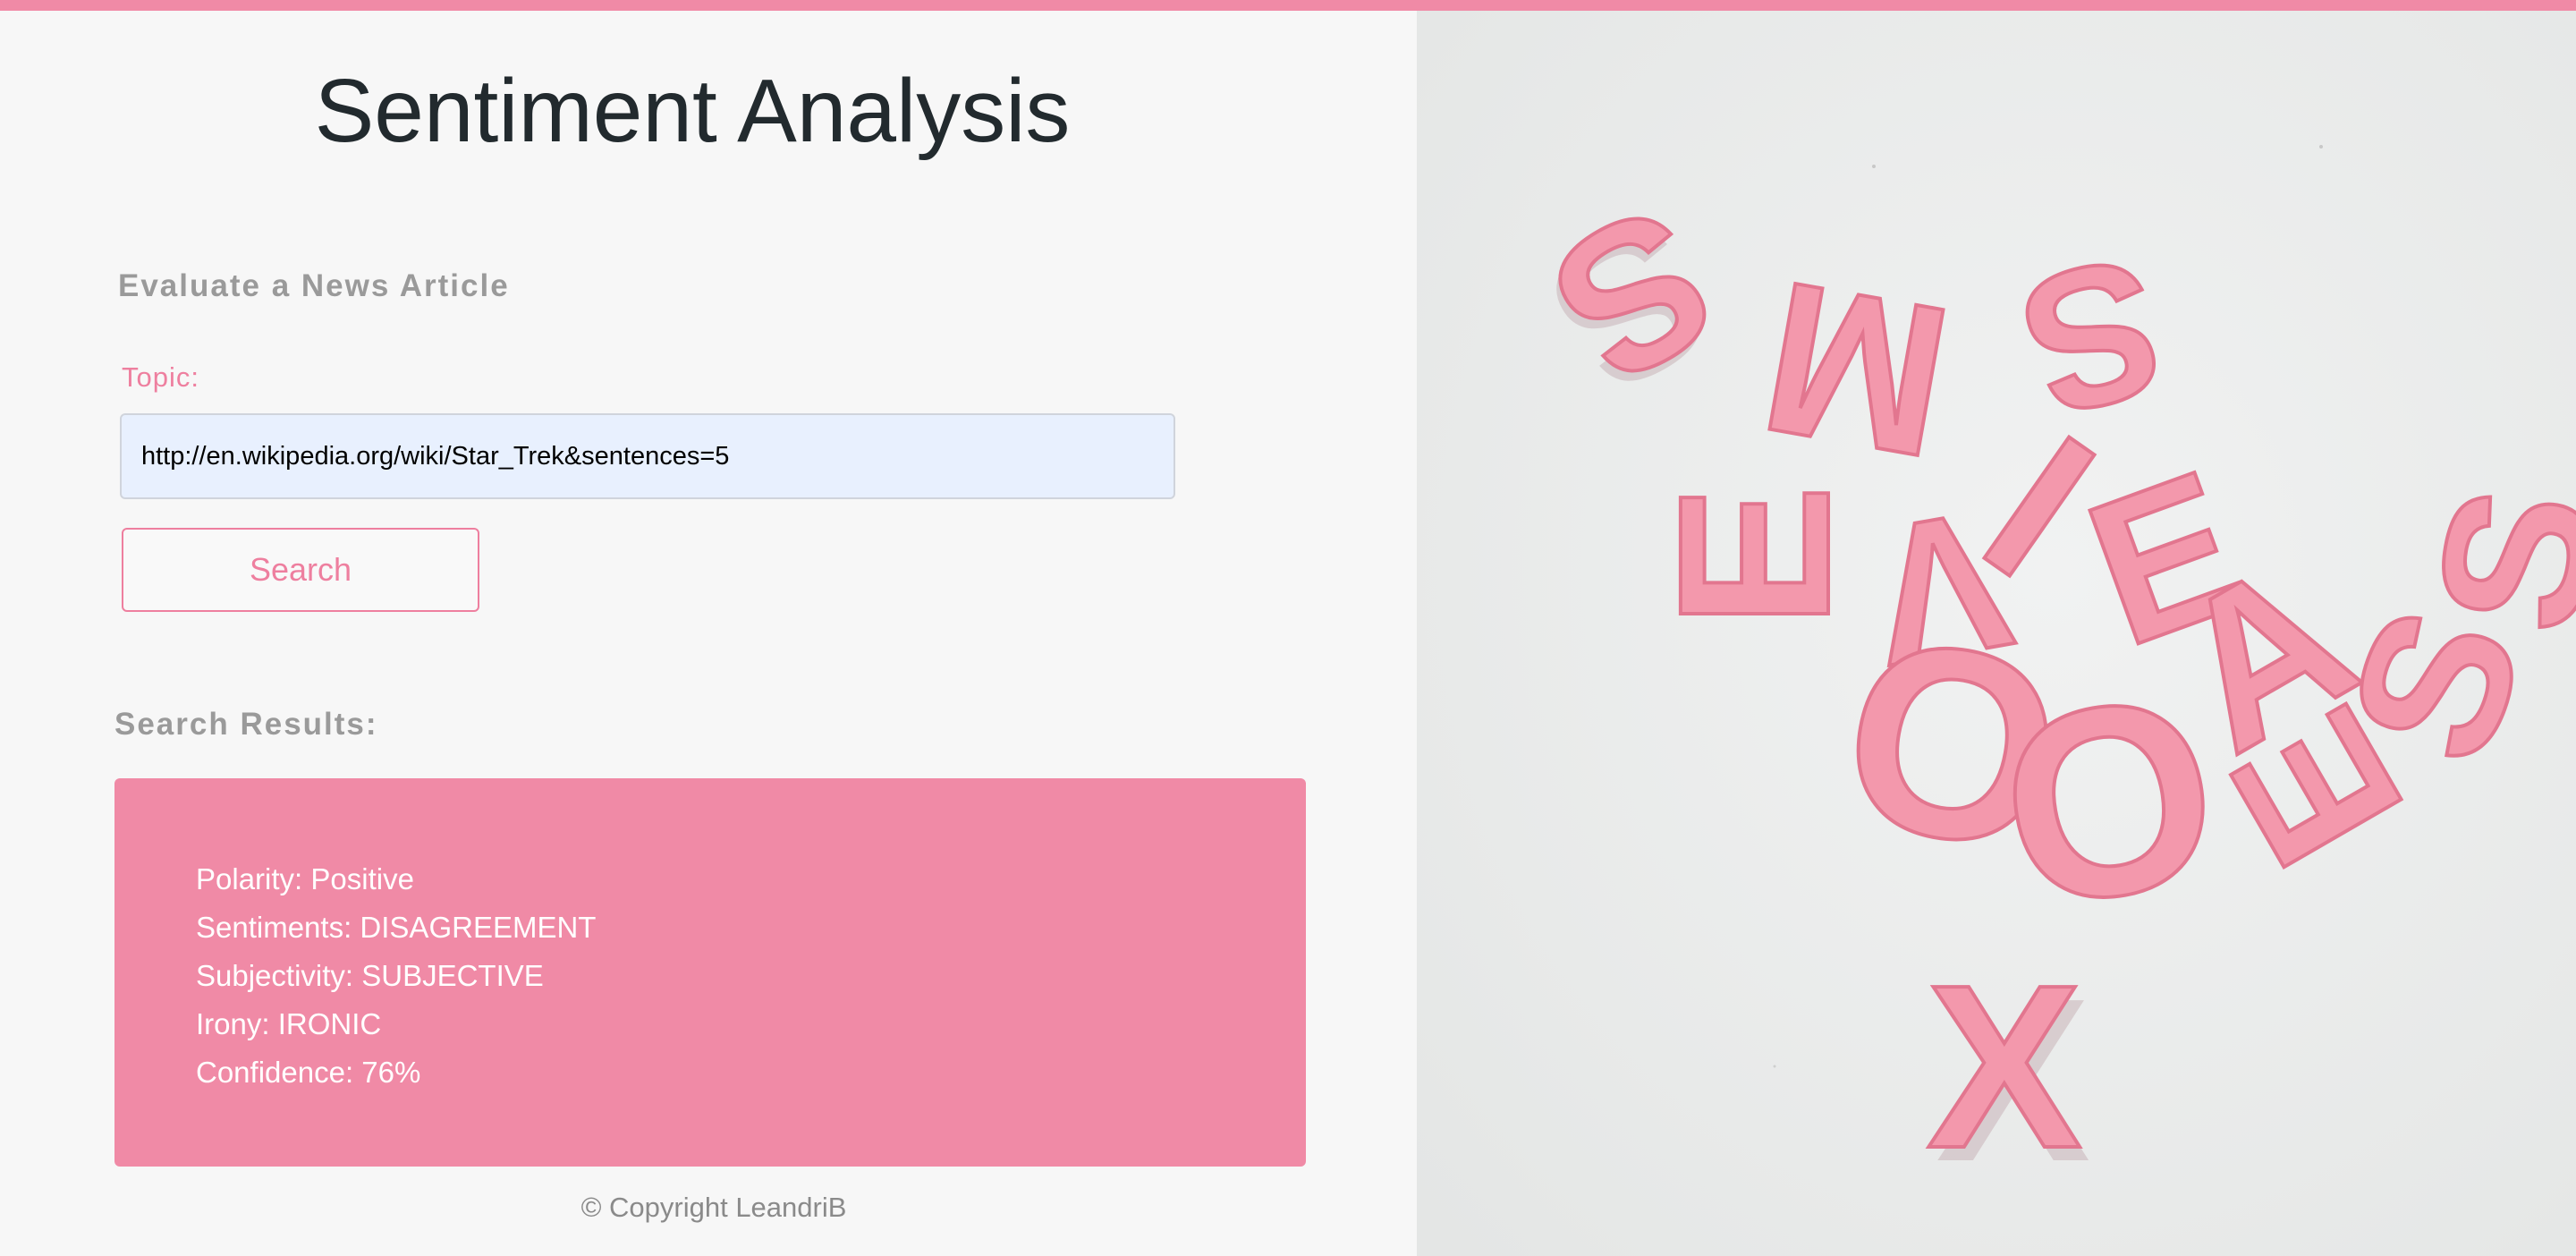  Describe the element at coordinates (246, 724) in the screenshot. I see `results-heading: Search Results:` at that location.